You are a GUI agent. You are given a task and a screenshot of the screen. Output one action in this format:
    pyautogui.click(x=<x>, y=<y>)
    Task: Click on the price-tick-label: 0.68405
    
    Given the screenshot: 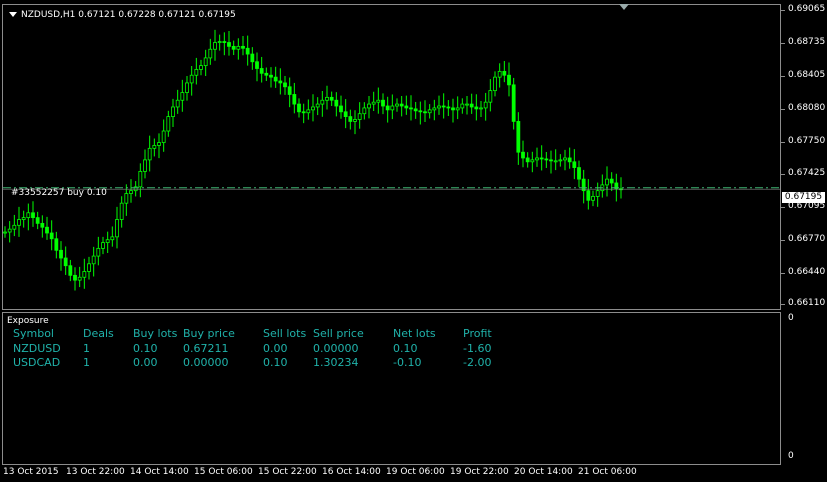 What is the action you would take?
    pyautogui.click(x=807, y=75)
    